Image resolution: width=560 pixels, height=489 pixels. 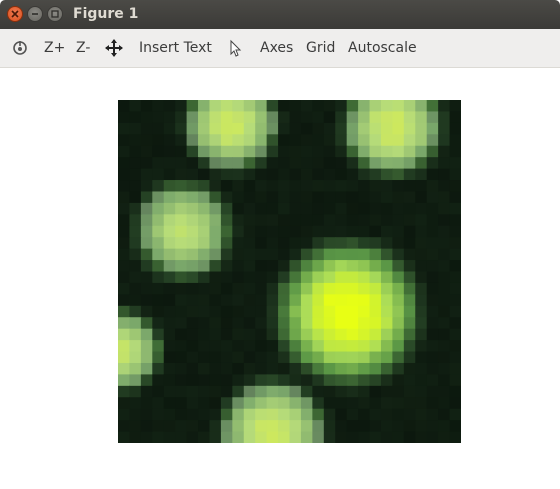 I want to click on zoom-out-button: Z-, so click(x=83, y=48).